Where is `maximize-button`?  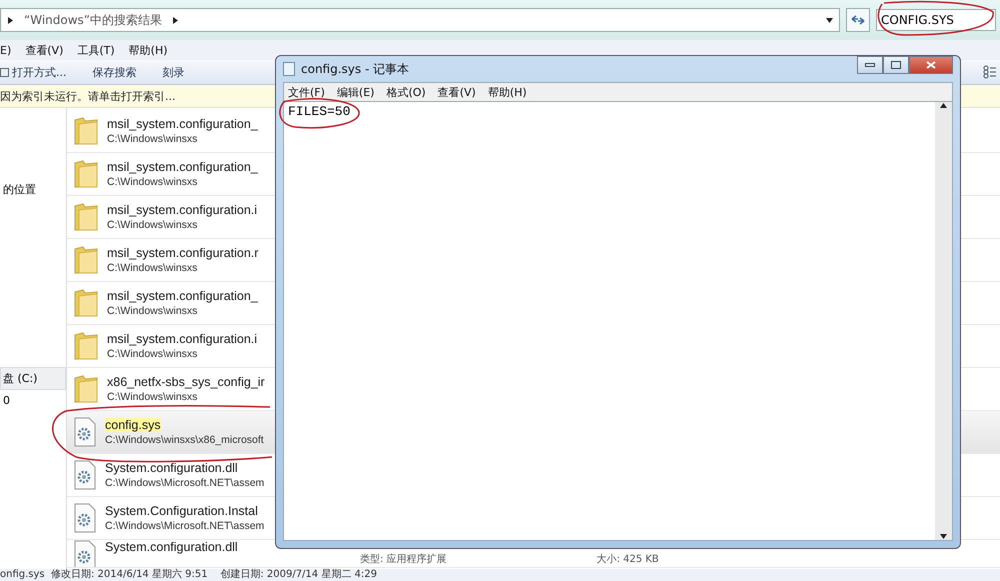
maximize-button is located at coordinates (896, 65).